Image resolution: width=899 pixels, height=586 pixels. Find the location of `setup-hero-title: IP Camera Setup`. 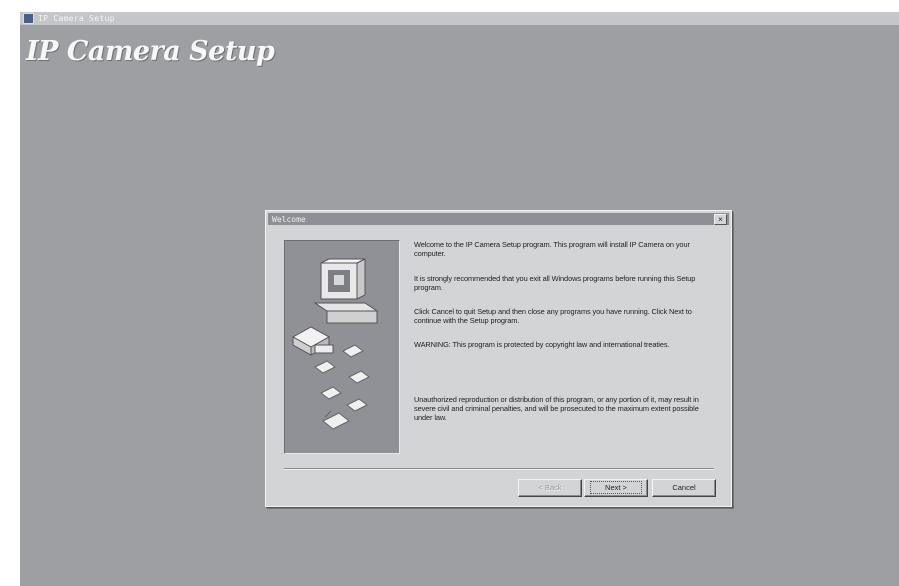

setup-hero-title: IP Camera Setup is located at coordinates (150, 51).